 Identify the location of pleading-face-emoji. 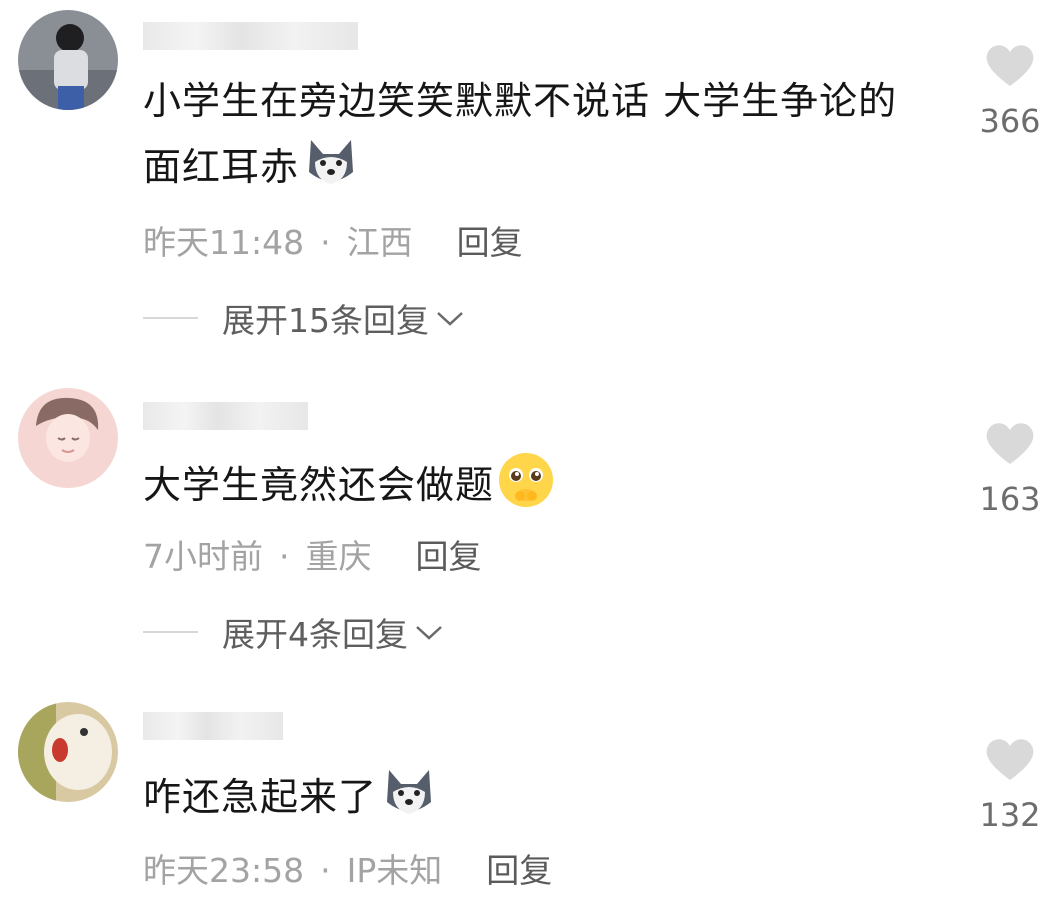
(526, 480).